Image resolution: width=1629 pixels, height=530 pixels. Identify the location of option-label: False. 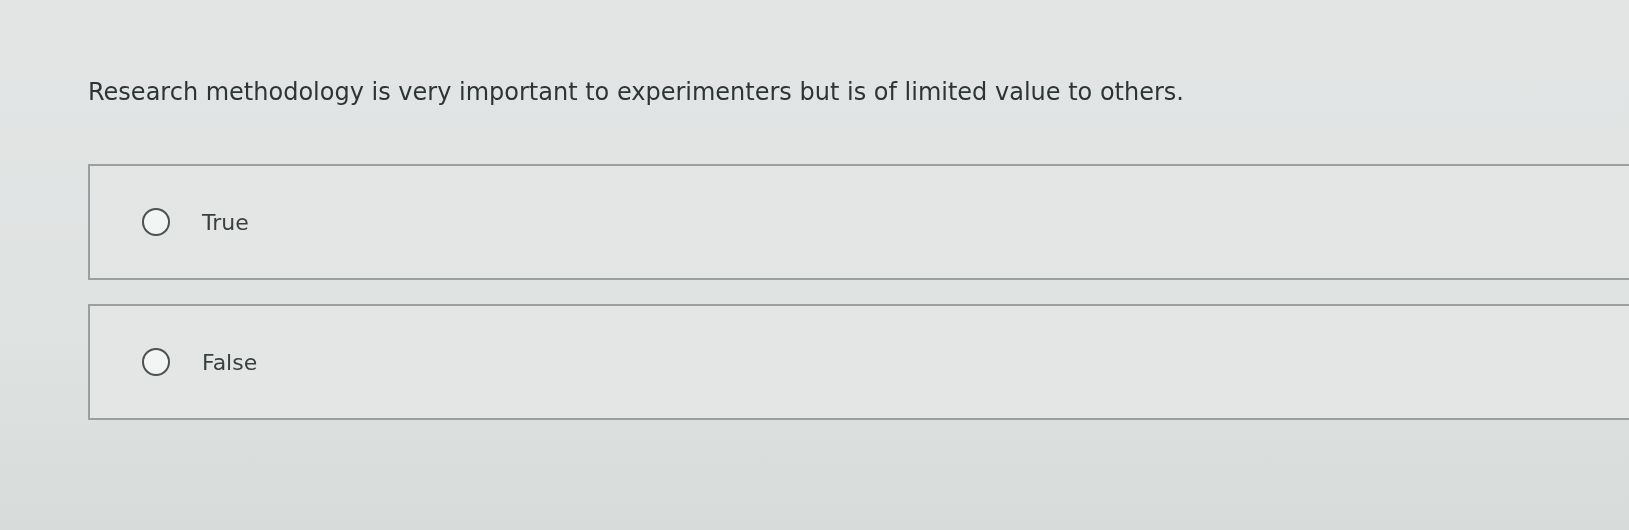
(230, 362).